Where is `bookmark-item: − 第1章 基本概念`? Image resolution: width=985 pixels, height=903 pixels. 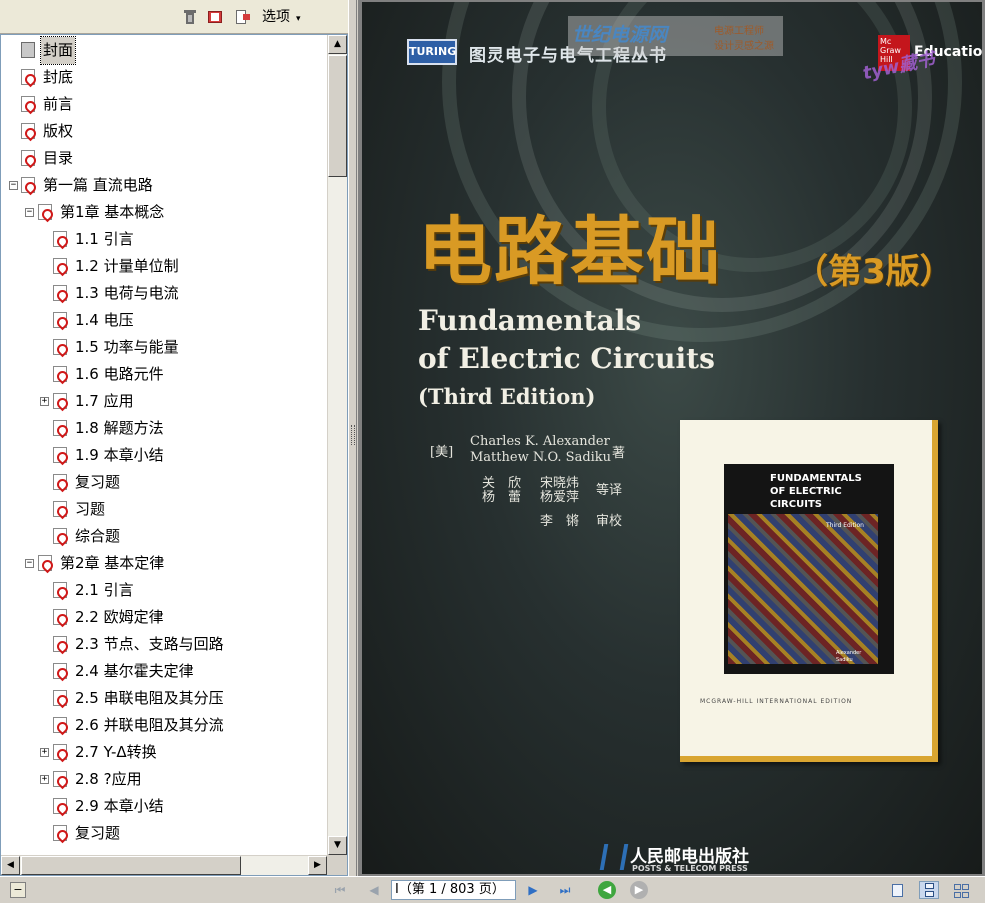
bookmark-item: − 第1章 基本概念 is located at coordinates (164, 212).